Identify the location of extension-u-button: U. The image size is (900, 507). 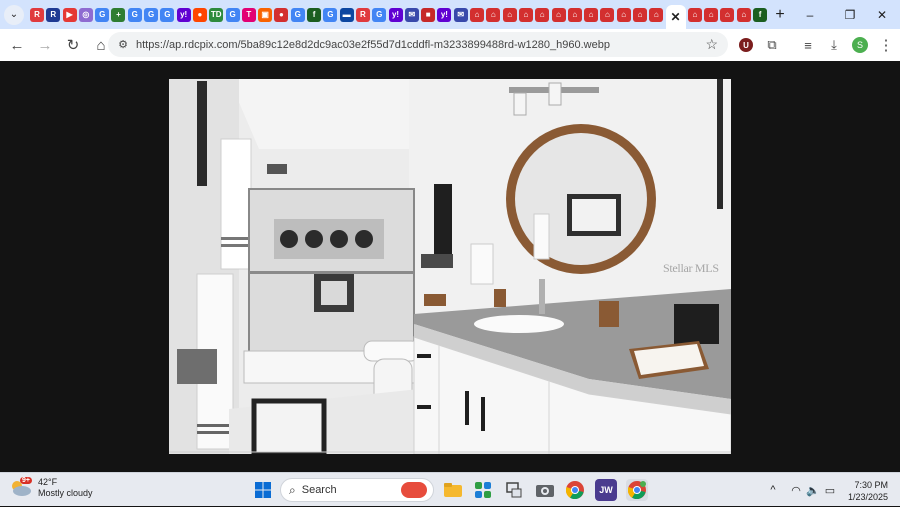
(746, 45).